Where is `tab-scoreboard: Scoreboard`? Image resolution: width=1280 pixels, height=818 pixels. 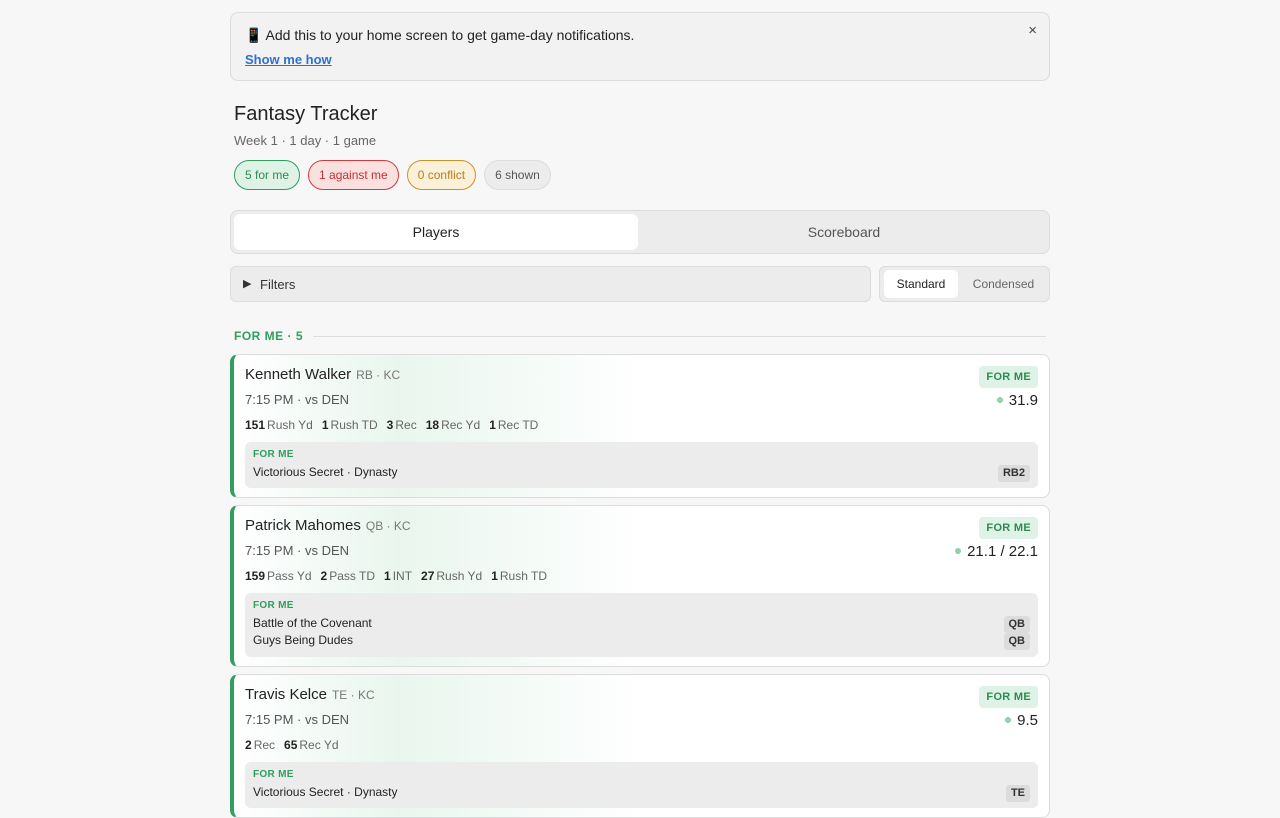
tab-scoreboard: Scoreboard is located at coordinates (844, 232).